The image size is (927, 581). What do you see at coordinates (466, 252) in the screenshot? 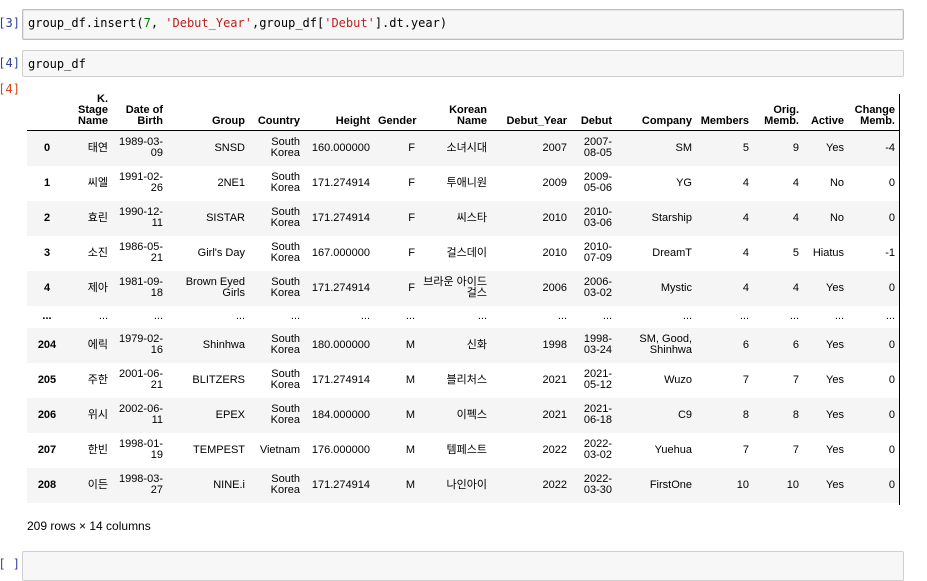
I see `table-cell: 걸스데이` at bounding box center [466, 252].